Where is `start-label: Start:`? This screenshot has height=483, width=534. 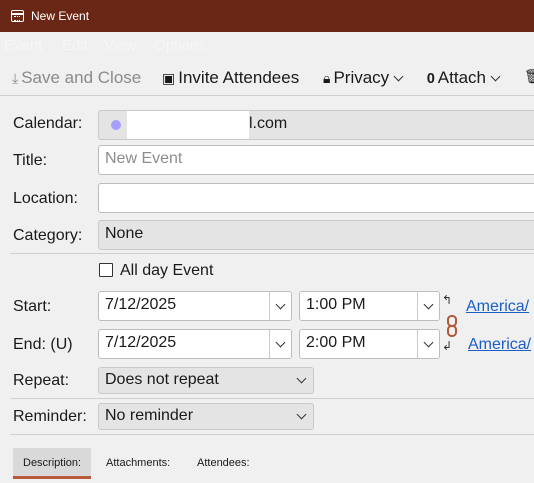
start-label: Start: is located at coordinates (32, 306).